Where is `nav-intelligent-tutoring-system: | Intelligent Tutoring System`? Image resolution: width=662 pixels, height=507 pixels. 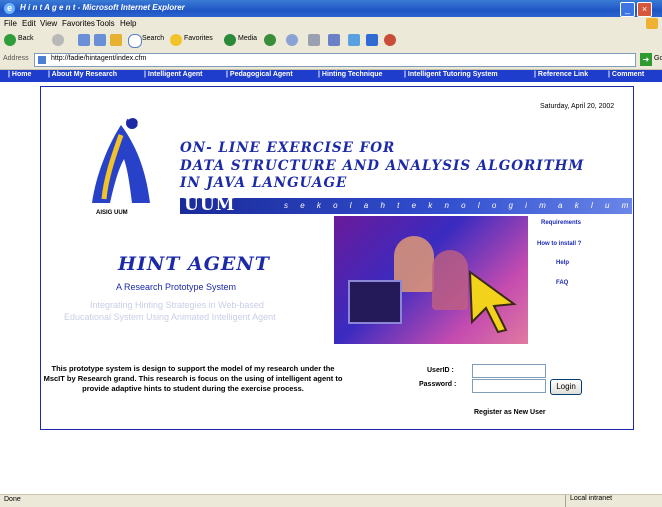 nav-intelligent-tutoring-system: | Intelligent Tutoring System is located at coordinates (451, 74).